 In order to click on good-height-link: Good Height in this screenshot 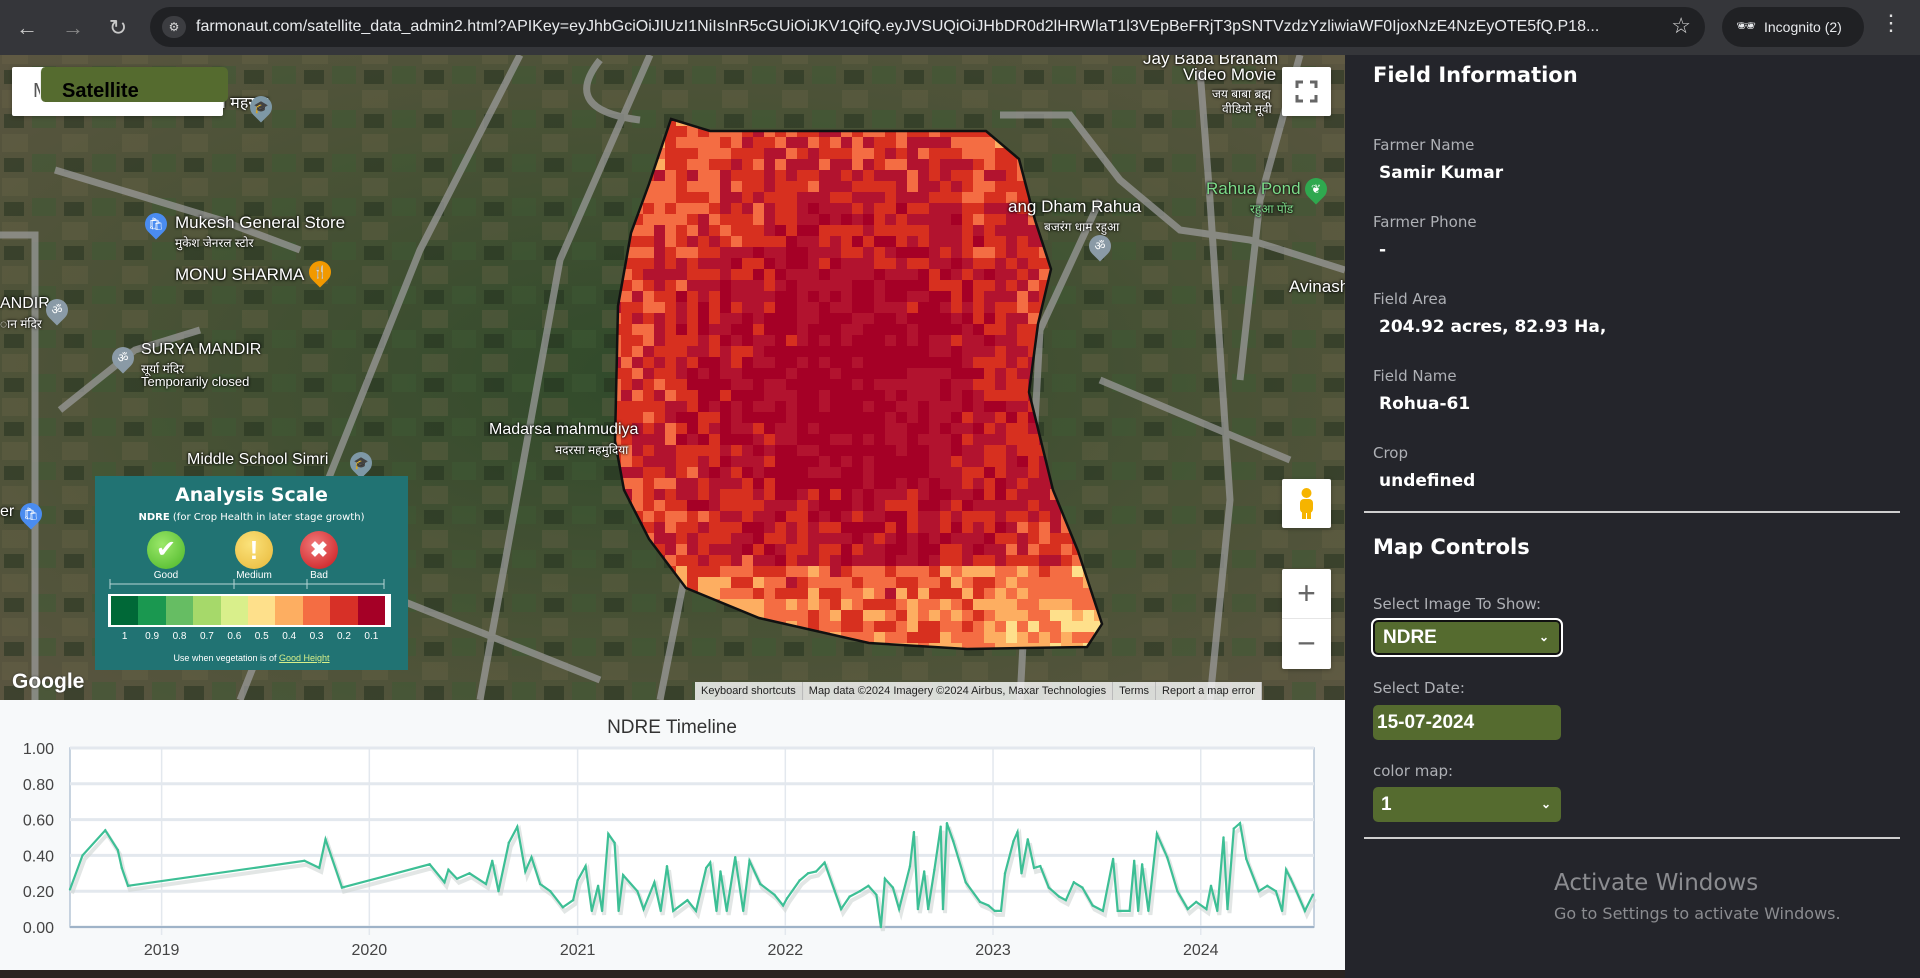, I will do `click(304, 658)`.